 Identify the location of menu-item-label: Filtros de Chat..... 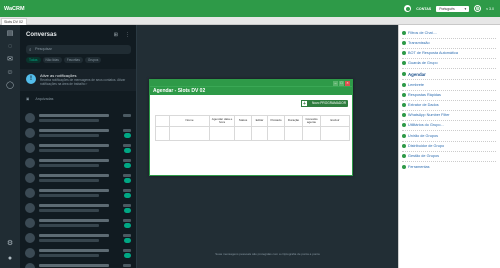
(422, 33).